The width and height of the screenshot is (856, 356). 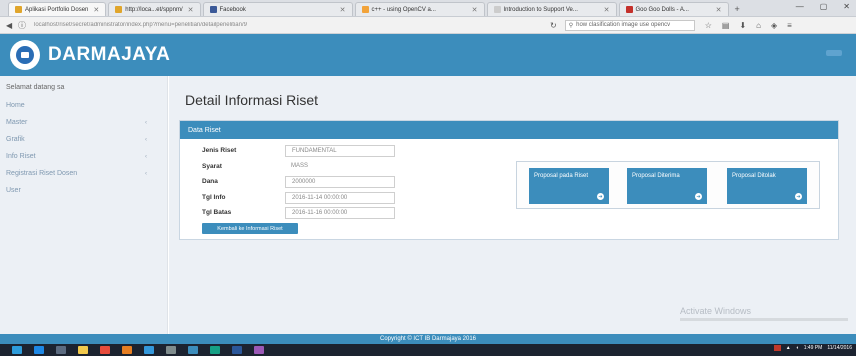 What do you see at coordinates (42, 173) in the screenshot?
I see `sidebar-item-label: Registrasi Riset Dosen` at bounding box center [42, 173].